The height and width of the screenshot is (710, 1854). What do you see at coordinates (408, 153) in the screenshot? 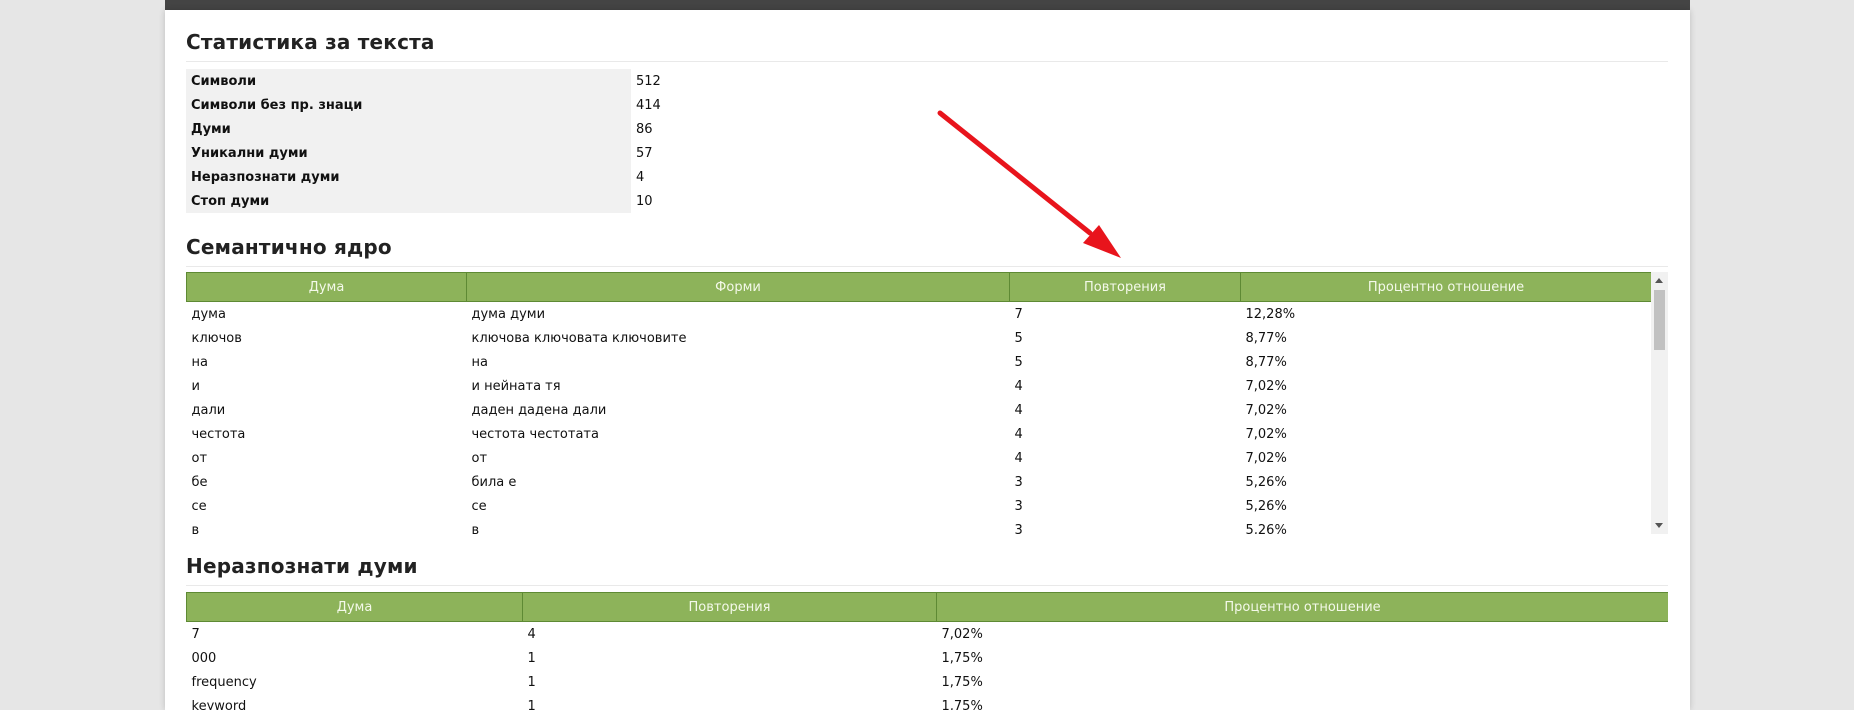
I see `stats-label: Уникални думи` at bounding box center [408, 153].